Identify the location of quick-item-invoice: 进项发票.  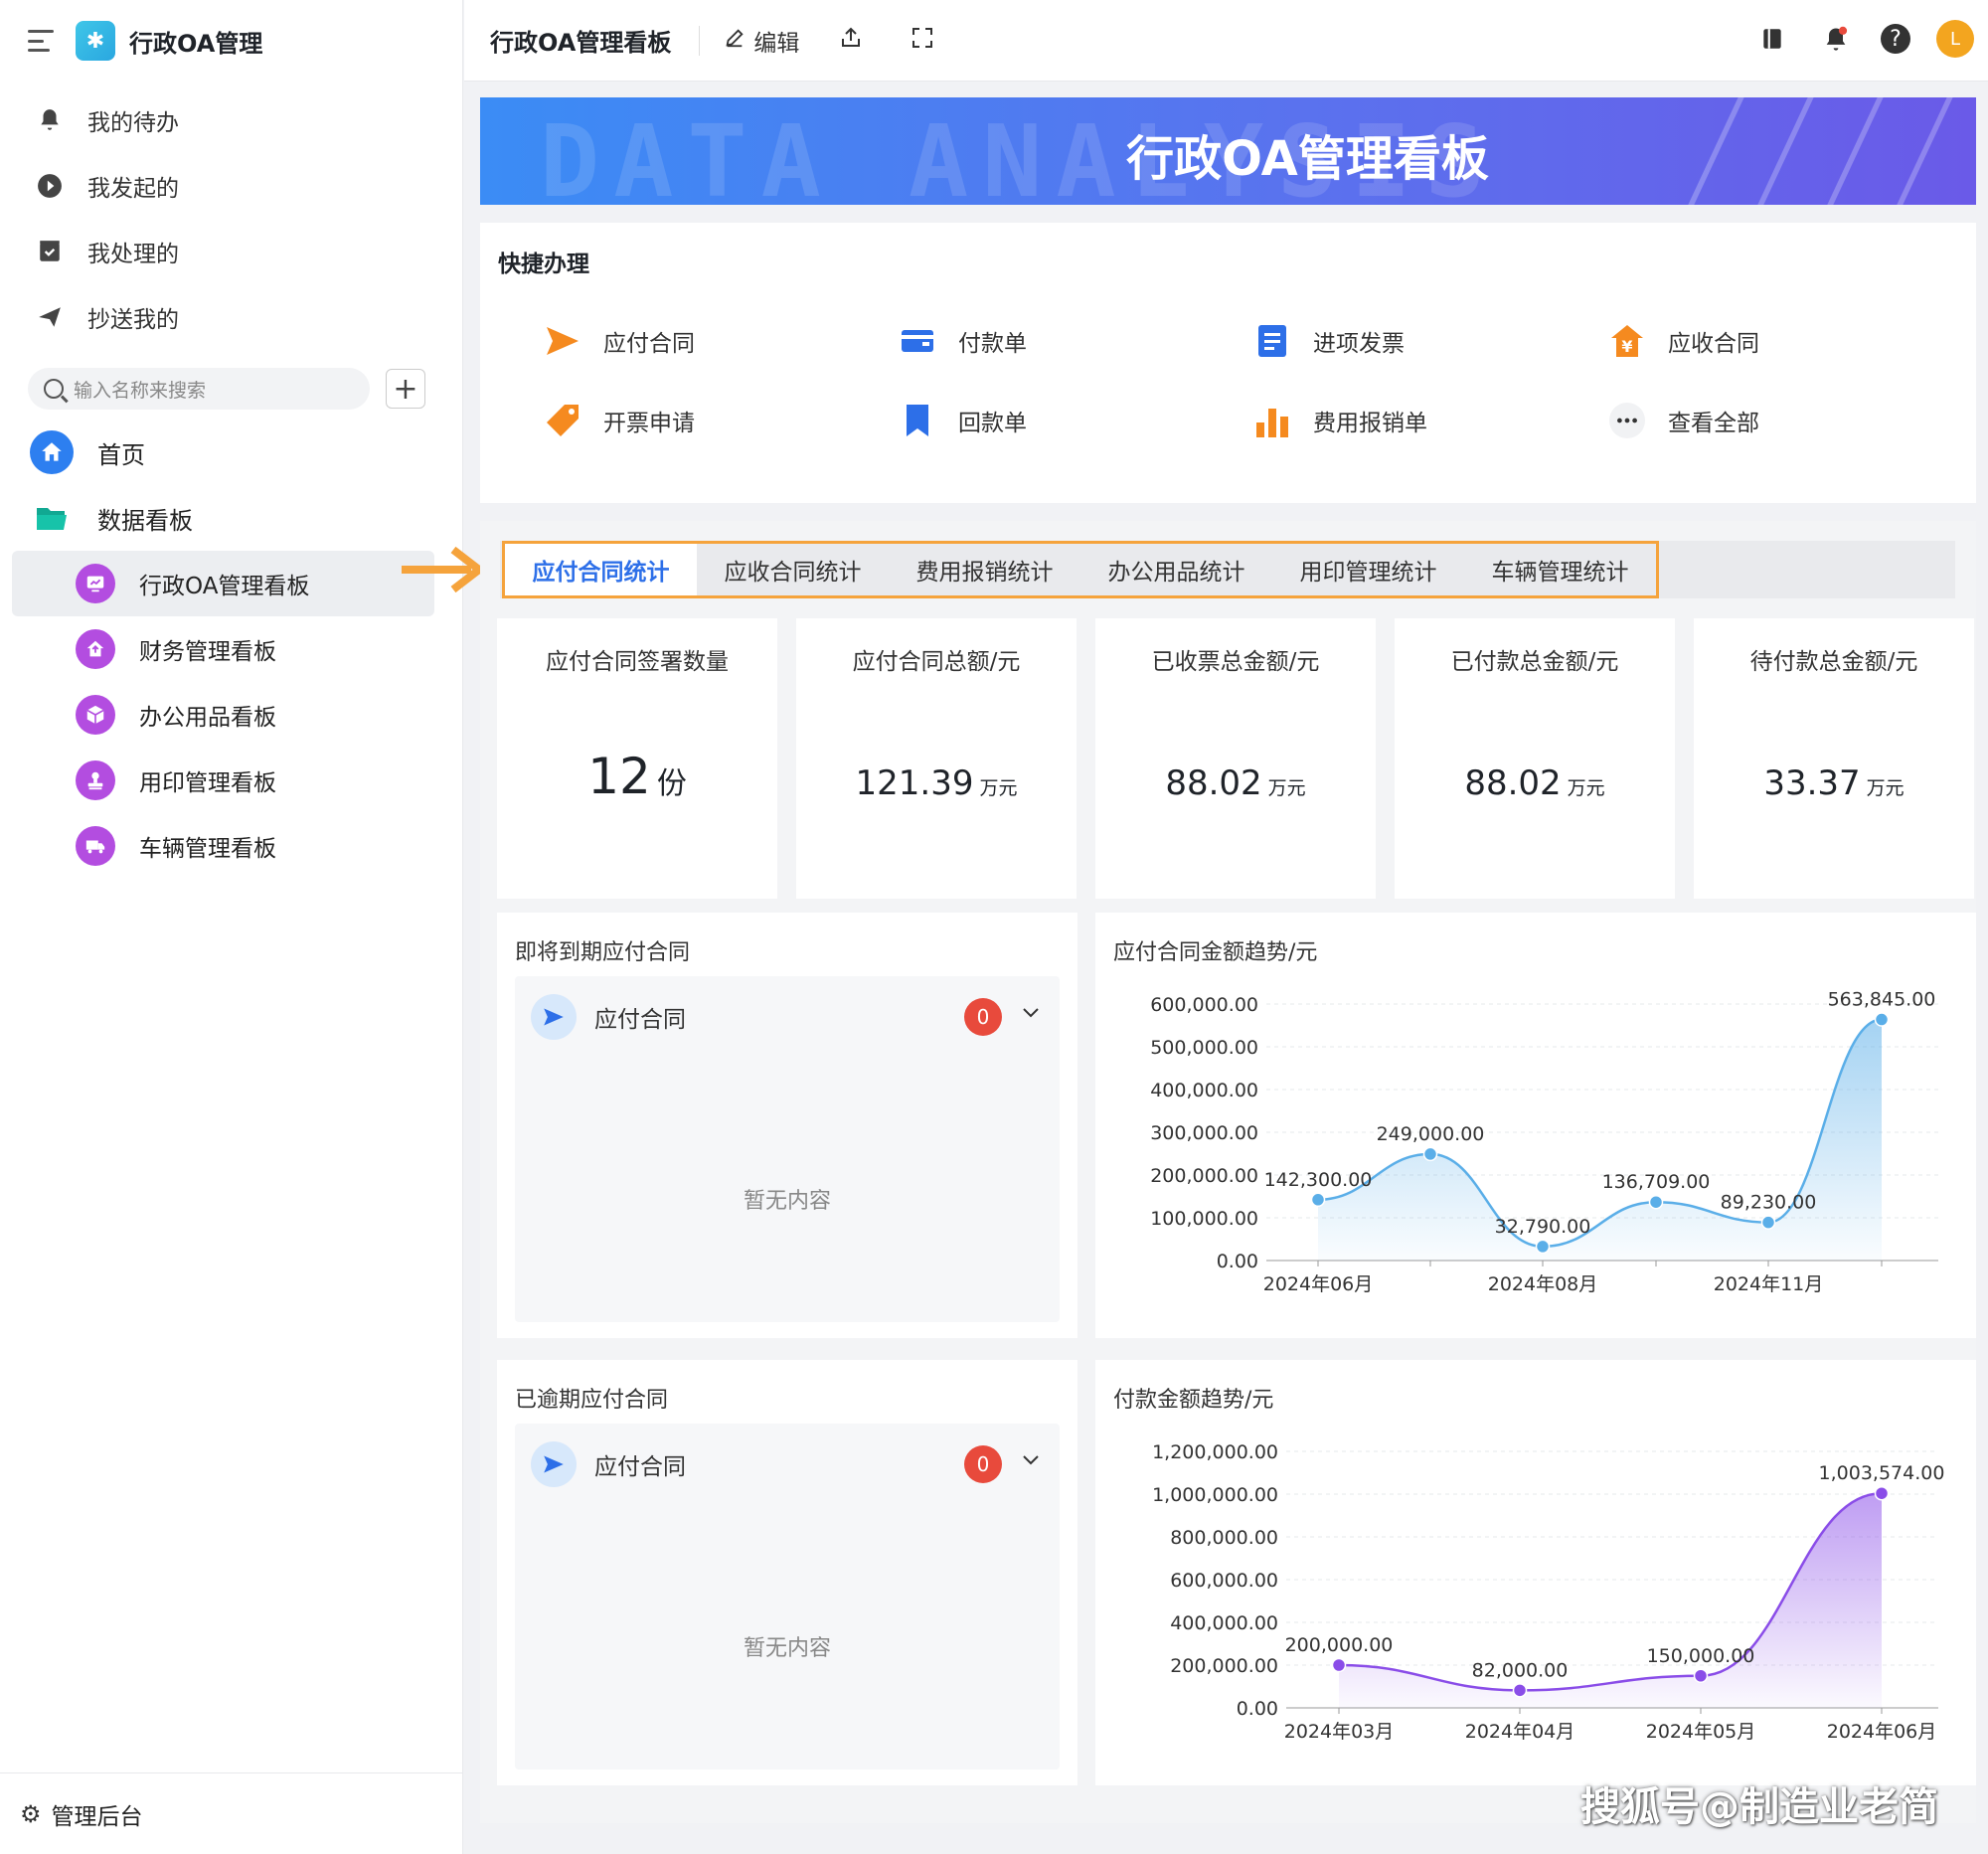
(1329, 341).